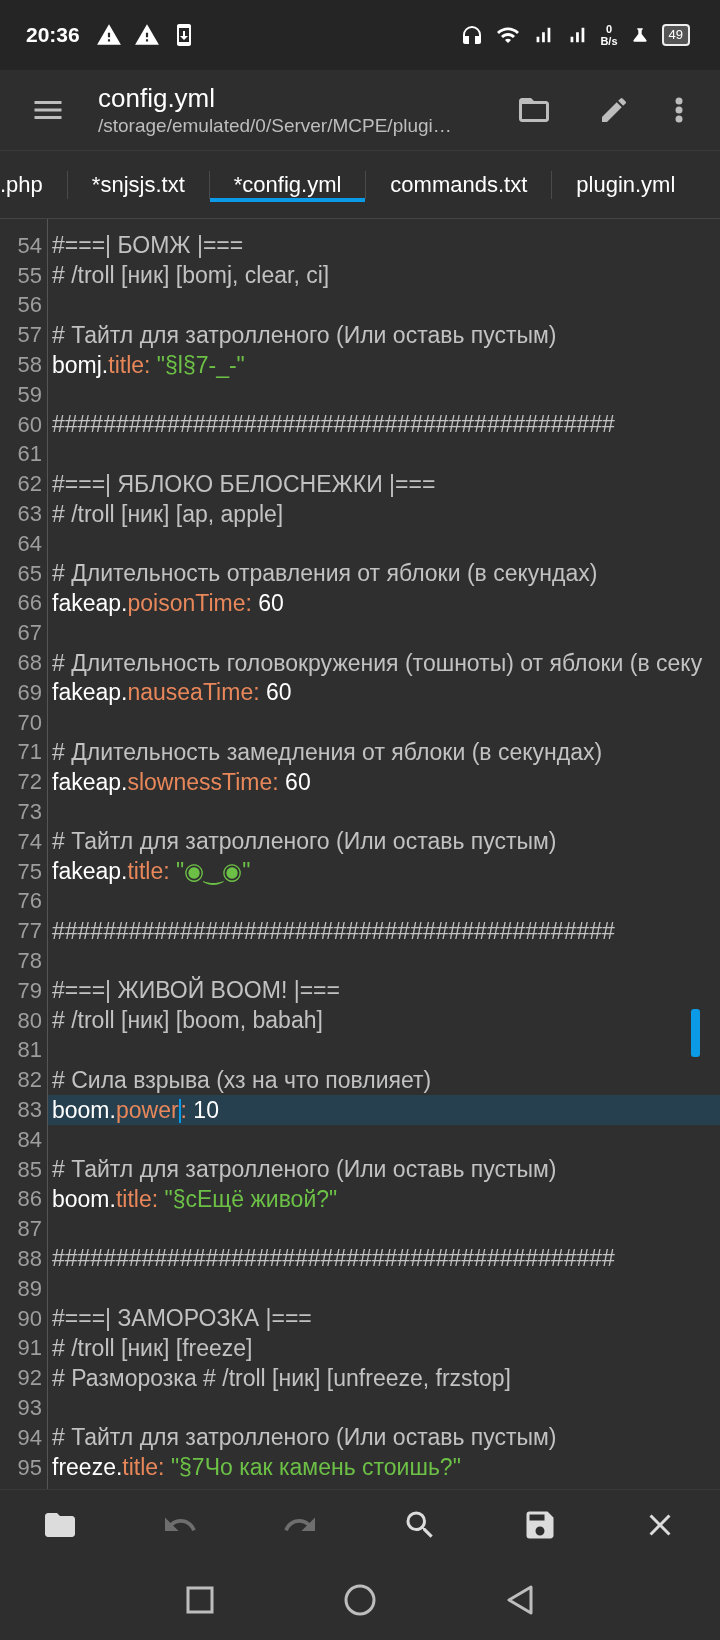  Describe the element at coordinates (53, 35) in the screenshot. I see `status-time: 20:36` at that location.